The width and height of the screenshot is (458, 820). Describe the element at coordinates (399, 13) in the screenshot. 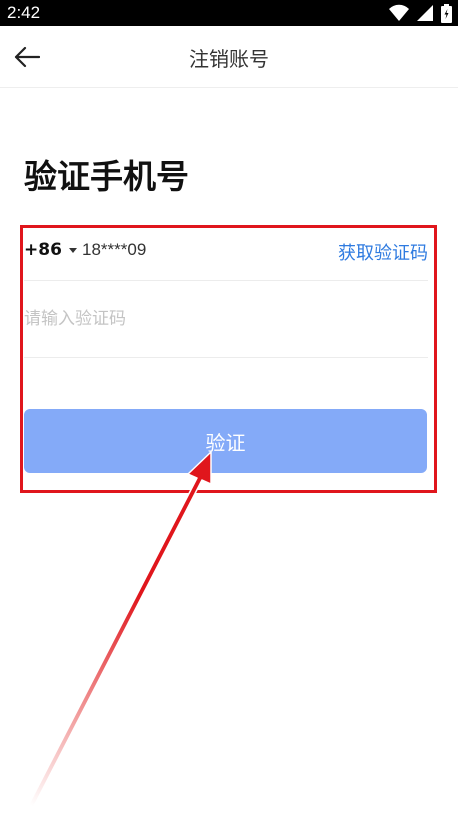

I see `wifi-icon` at that location.